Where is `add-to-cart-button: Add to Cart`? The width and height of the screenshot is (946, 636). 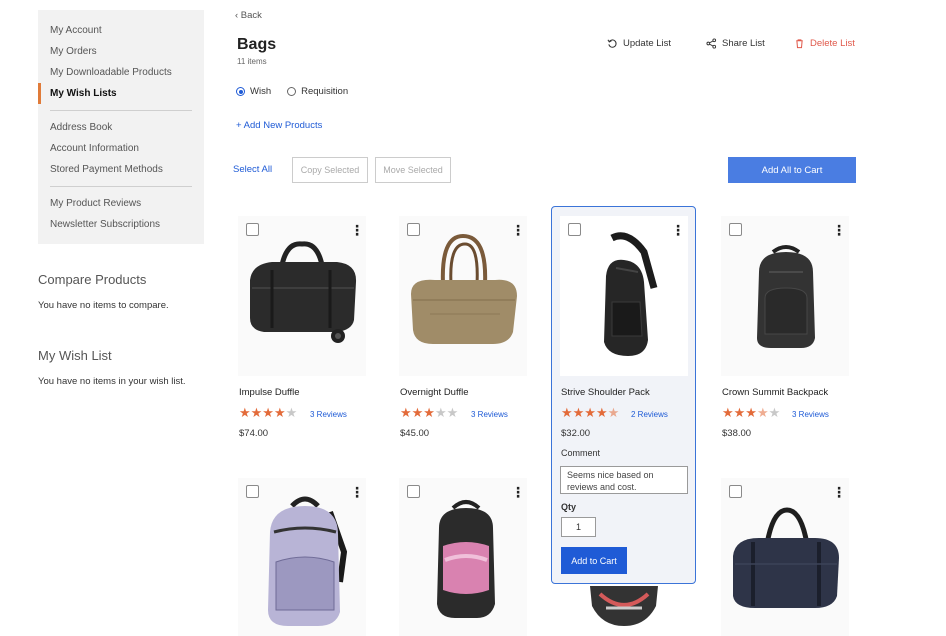 add-to-cart-button: Add to Cart is located at coordinates (594, 560).